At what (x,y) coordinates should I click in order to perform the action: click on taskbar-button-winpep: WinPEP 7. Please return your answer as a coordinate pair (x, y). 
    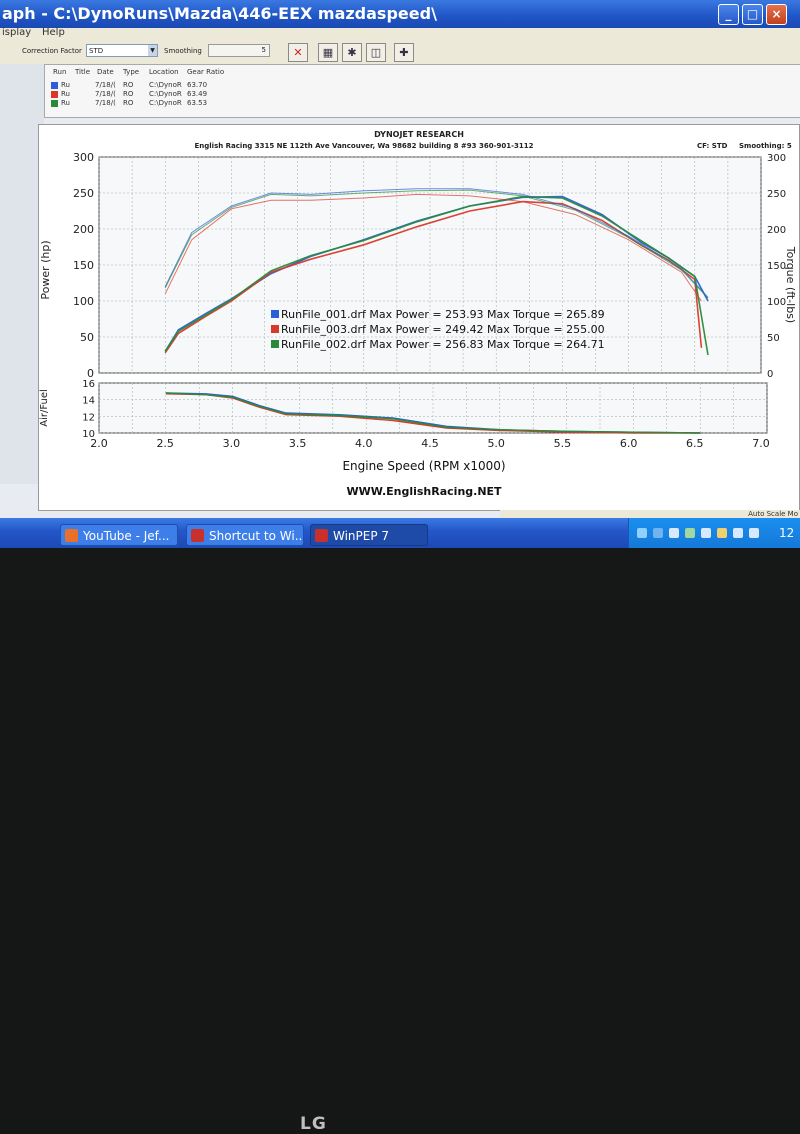
    Looking at the image, I should click on (369, 535).